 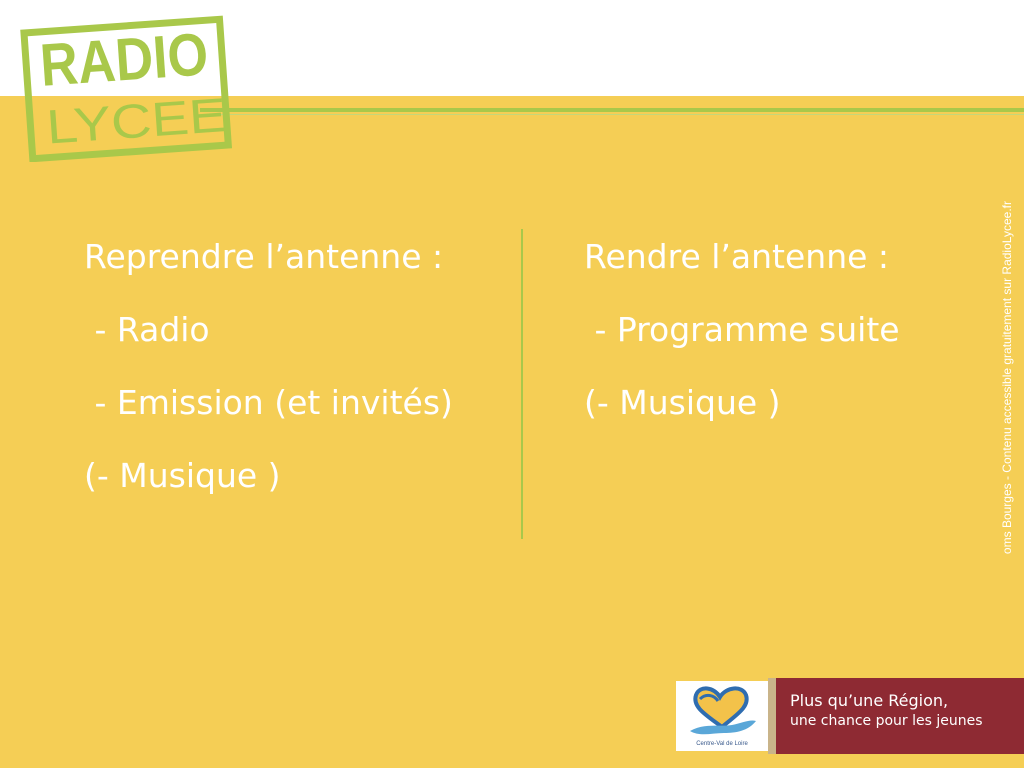 I want to click on slogan-line-1: Plus qu’une Région,, so click(x=869, y=700).